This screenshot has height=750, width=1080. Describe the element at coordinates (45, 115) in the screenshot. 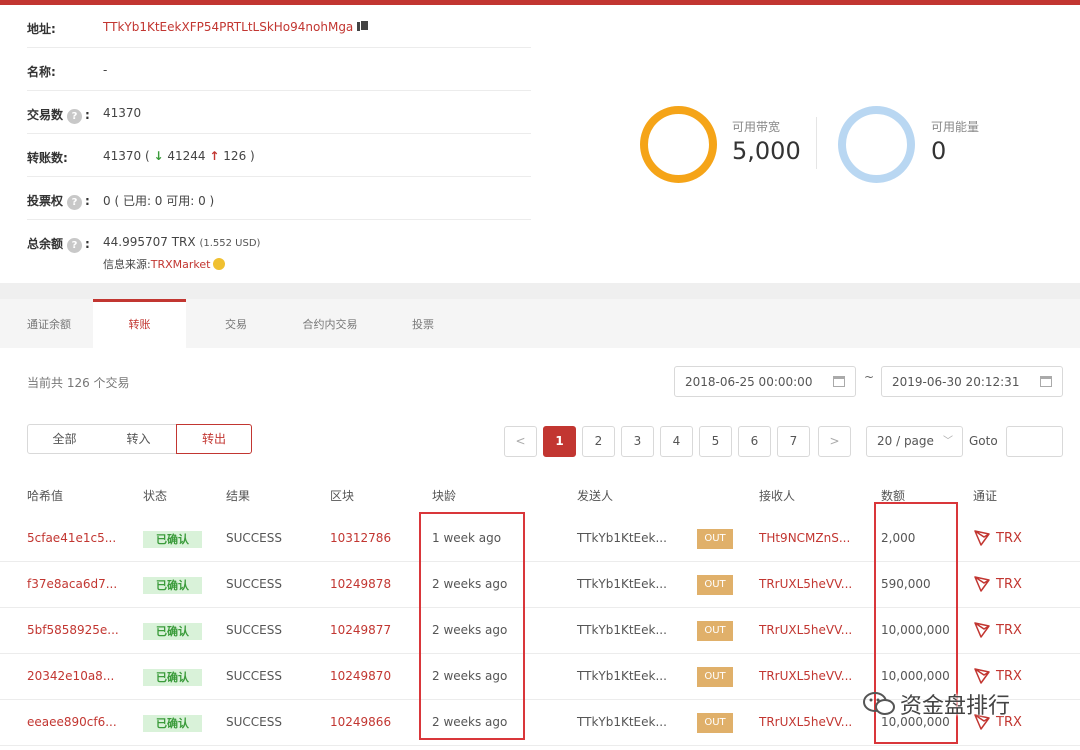

I see `tx-count-label: 交易数` at that location.